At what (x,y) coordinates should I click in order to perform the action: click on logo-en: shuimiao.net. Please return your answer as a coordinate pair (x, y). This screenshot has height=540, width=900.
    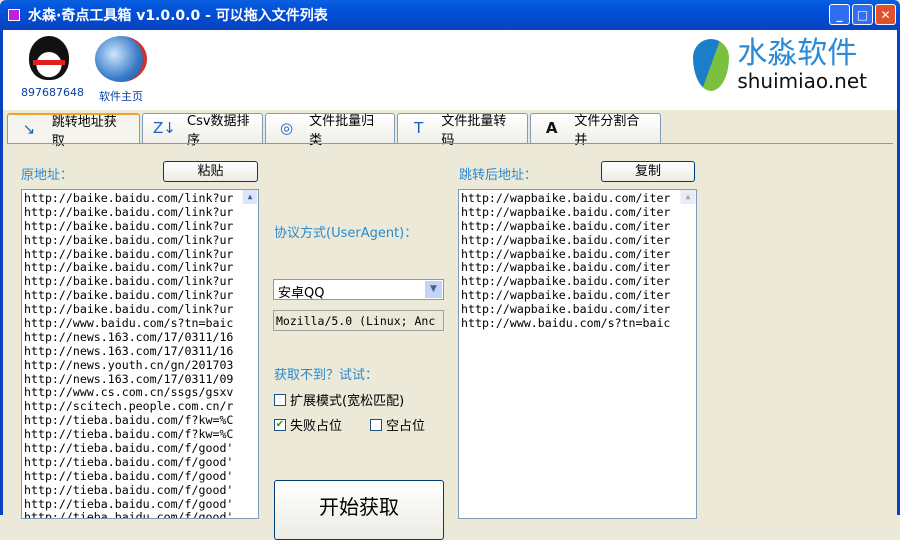
    Looking at the image, I should click on (802, 81).